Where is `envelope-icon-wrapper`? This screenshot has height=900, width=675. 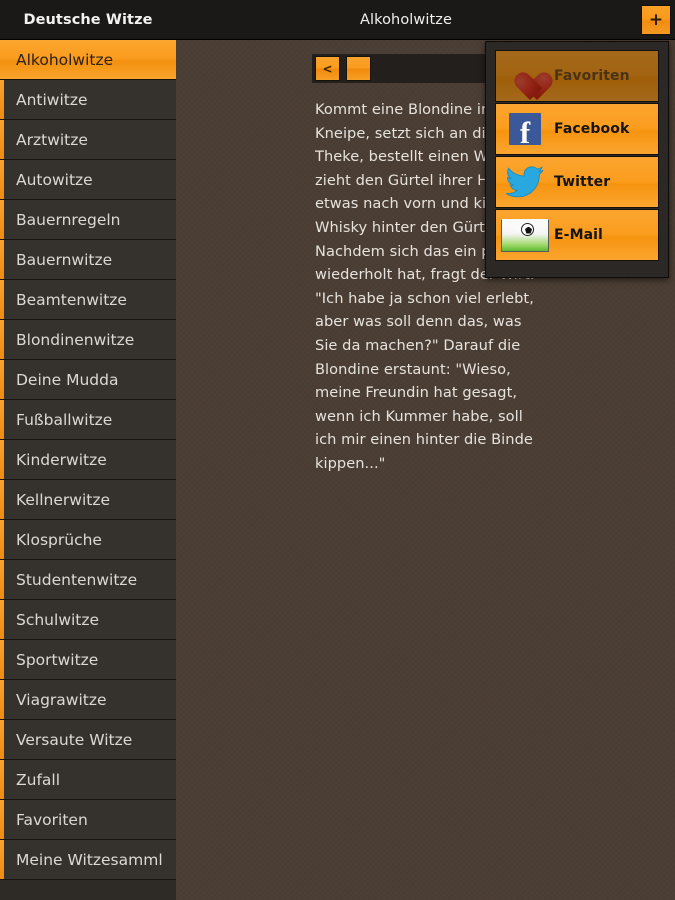
envelope-icon-wrapper is located at coordinates (525, 235).